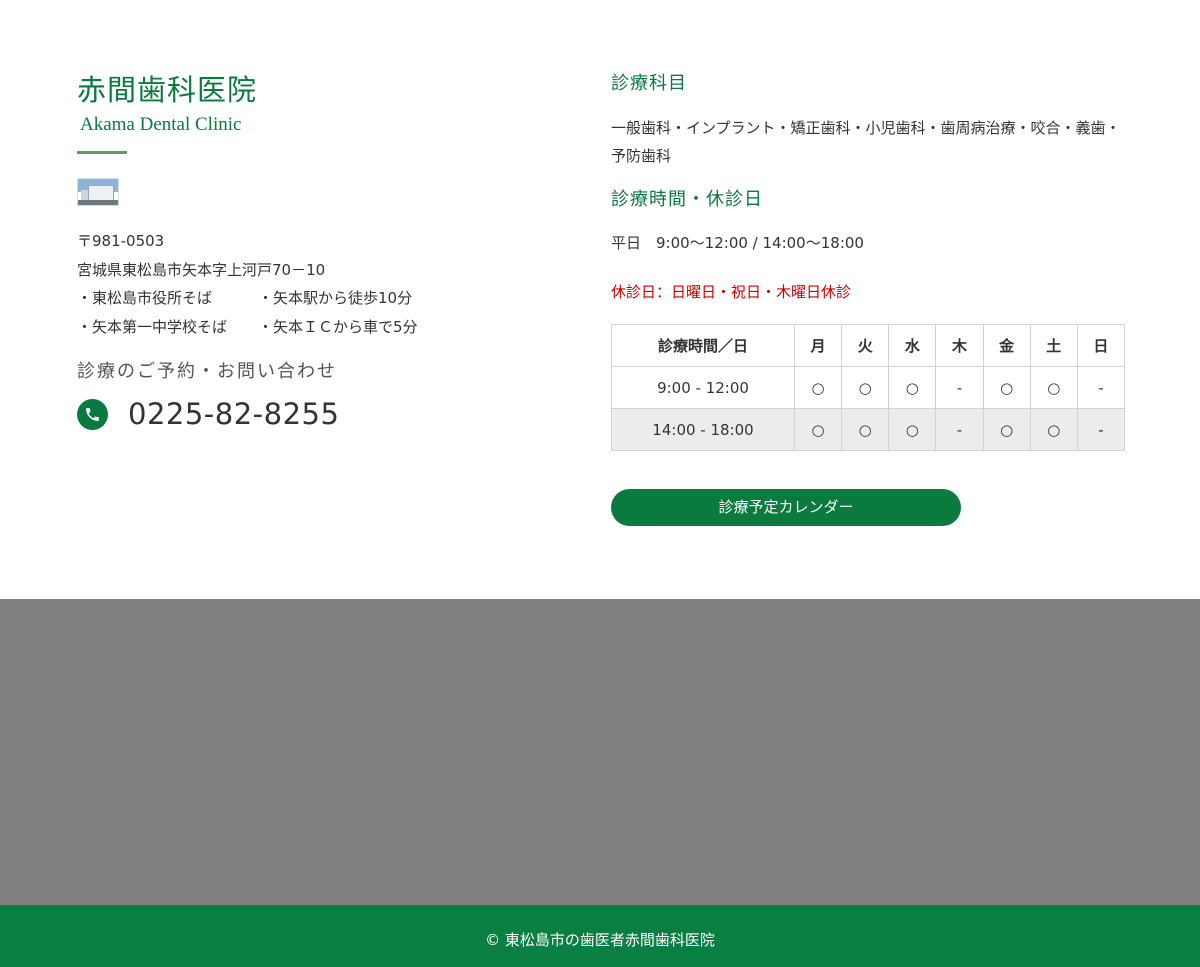 Image resolution: width=1200 pixels, height=967 pixels. What do you see at coordinates (866, 142) in the screenshot?
I see `departments-text: 一般歯科・インプラント・矯正歯科・小児歯科・歯周病治療・咬合・義歯・予防歯科` at bounding box center [866, 142].